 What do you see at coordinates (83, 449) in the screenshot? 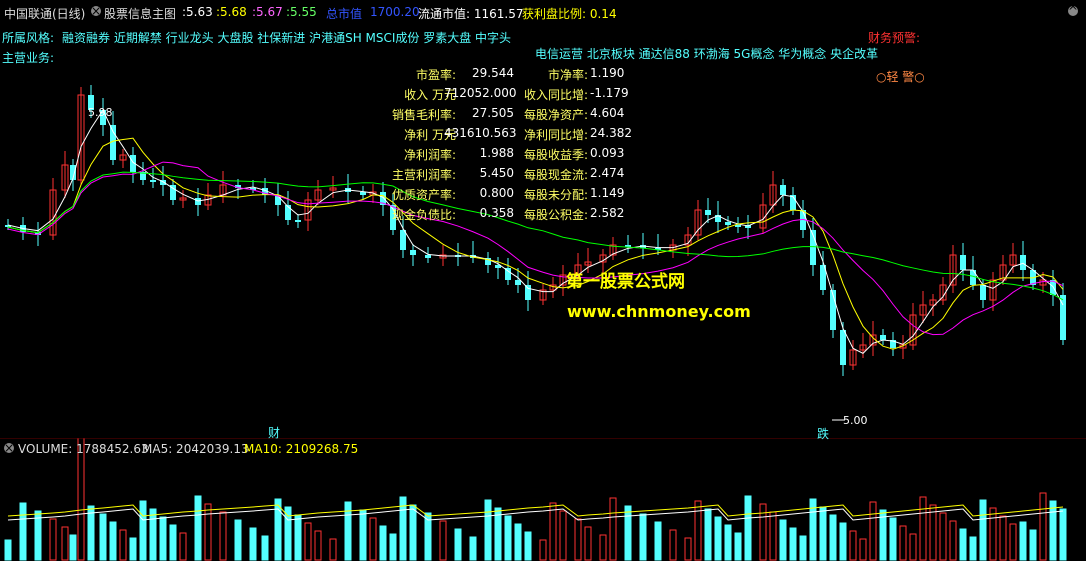
I see `volume-value: VOLUME: 1788452.63` at bounding box center [83, 449].